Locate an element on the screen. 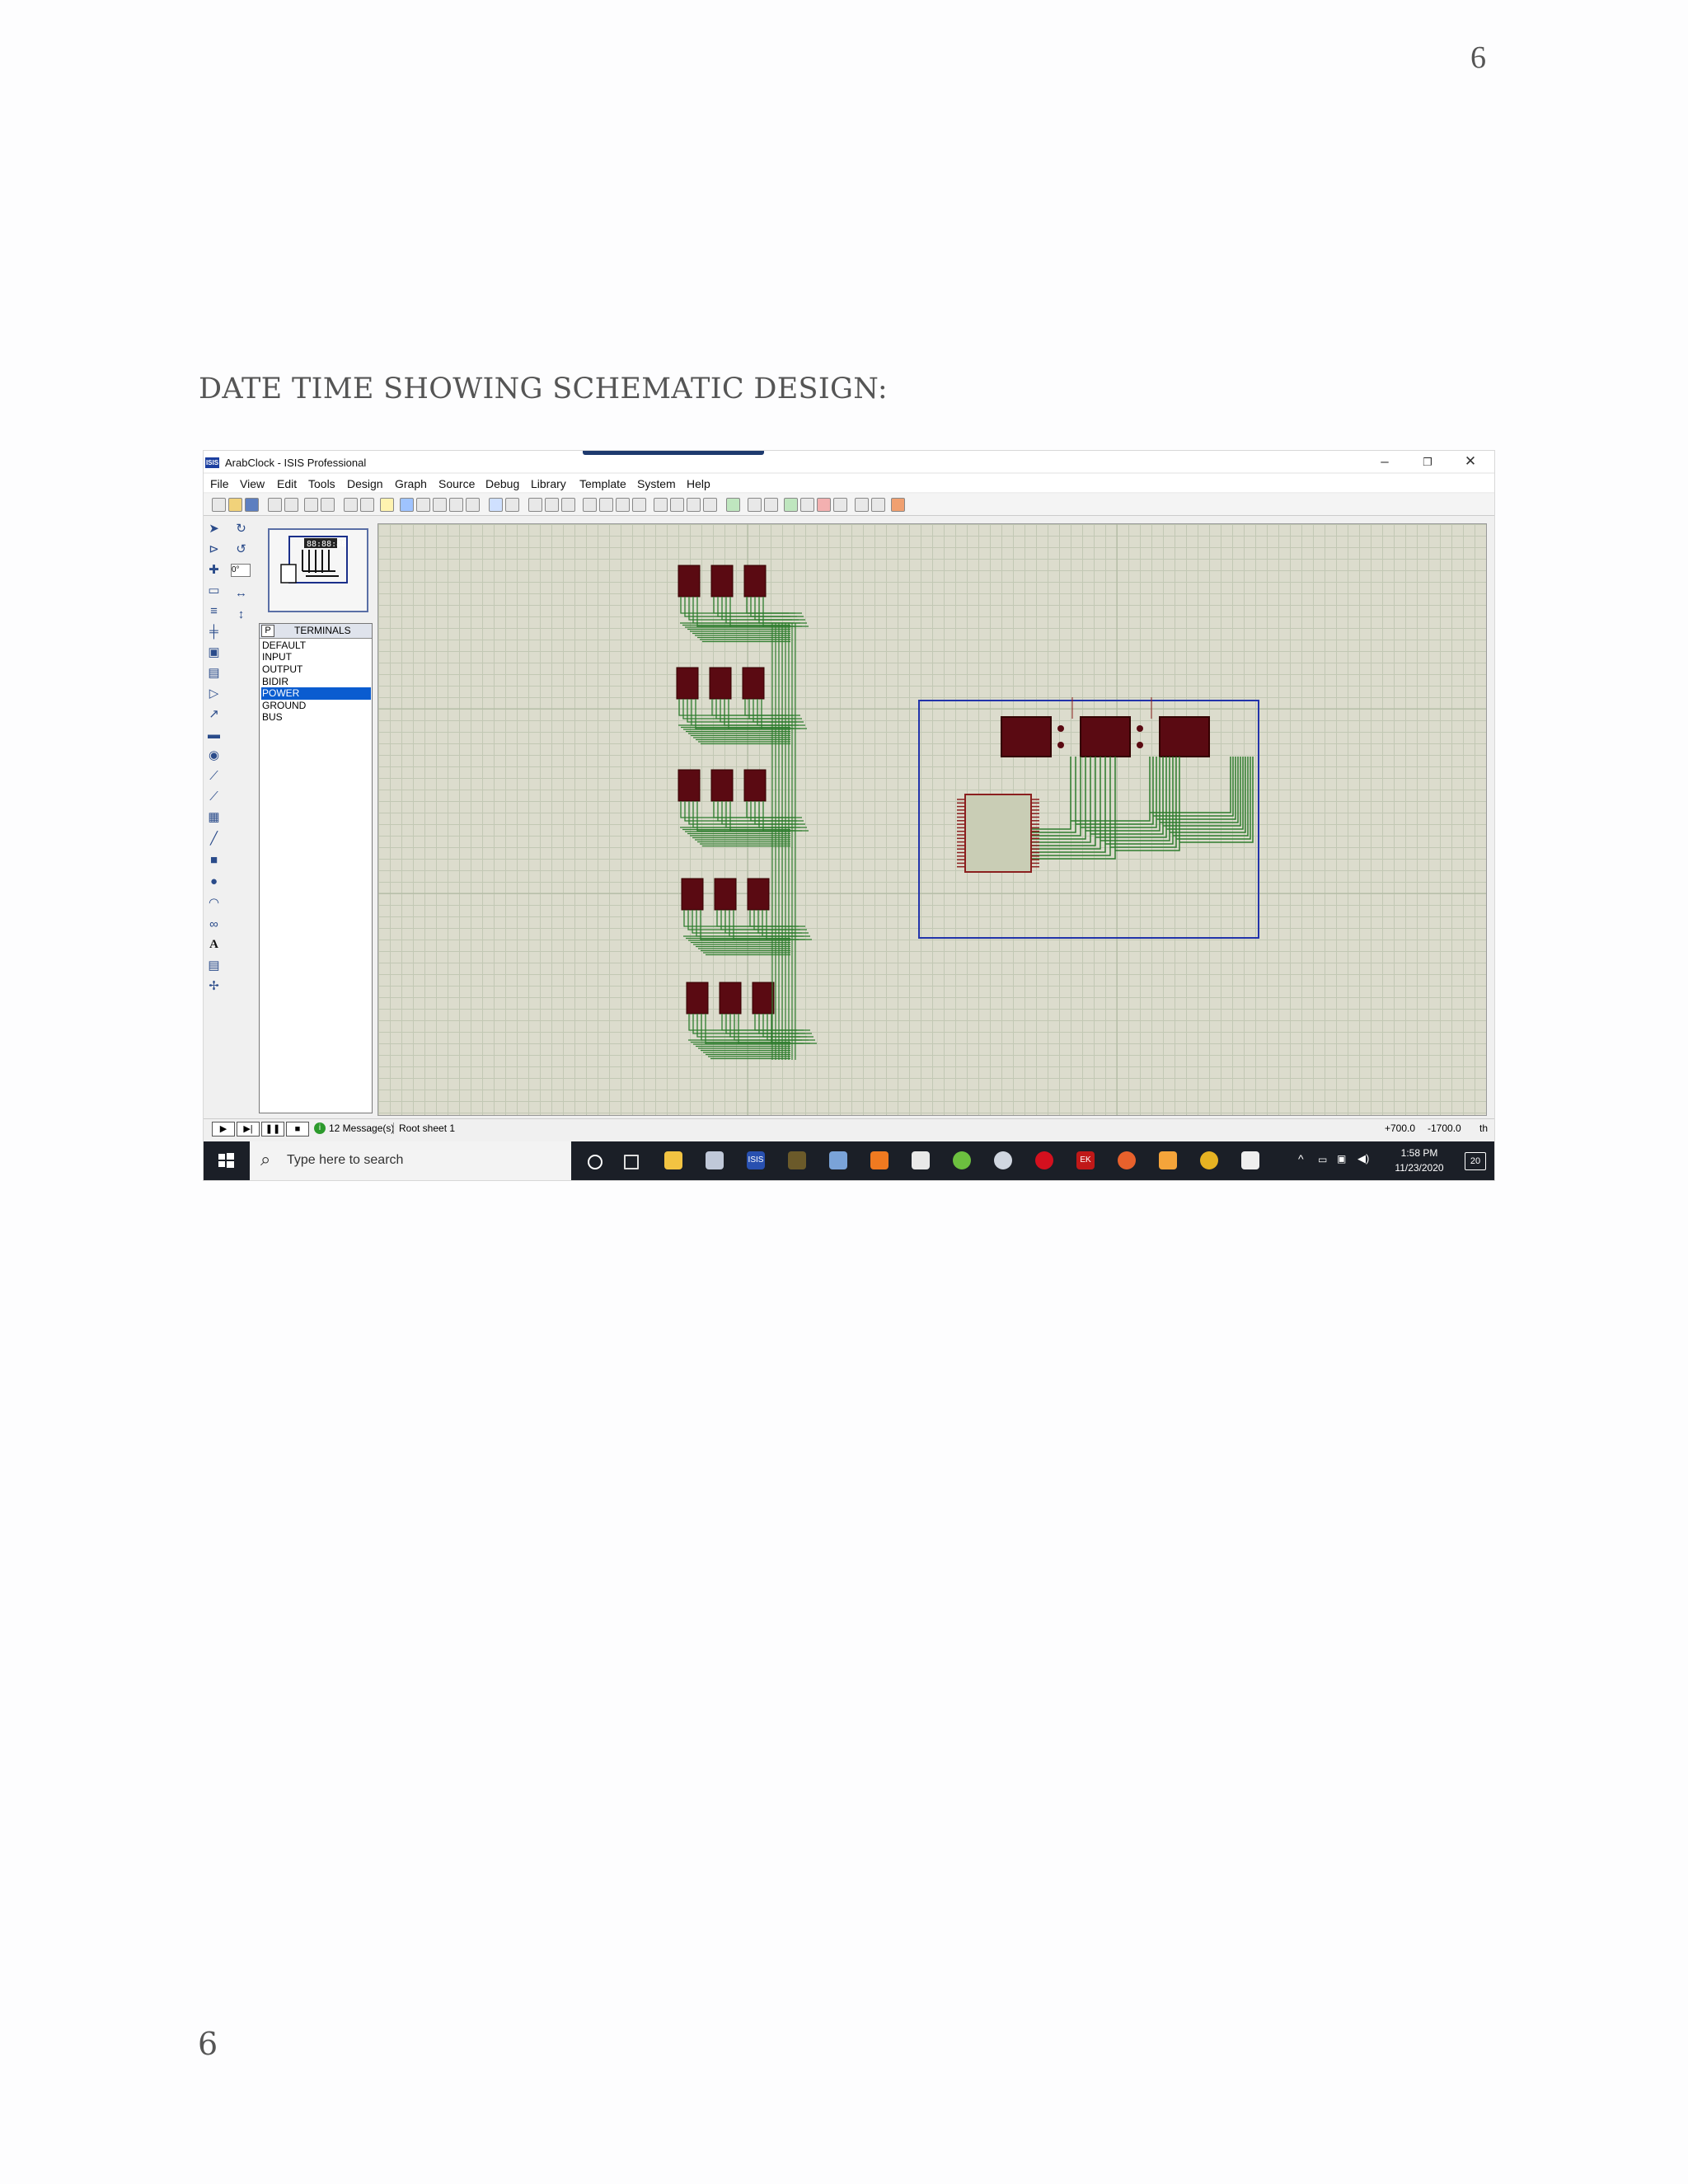 The height and width of the screenshot is (2184, 1688). wire-label-icon: ▭ is located at coordinates (214, 590).